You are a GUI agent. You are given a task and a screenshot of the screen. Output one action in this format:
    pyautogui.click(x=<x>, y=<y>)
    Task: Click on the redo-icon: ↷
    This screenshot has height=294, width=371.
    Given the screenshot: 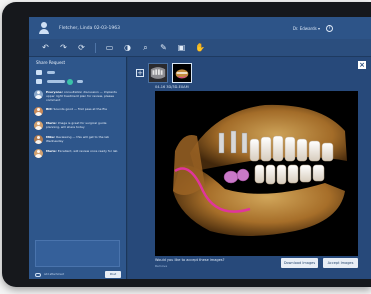 What is the action you would take?
    pyautogui.click(x=63, y=47)
    